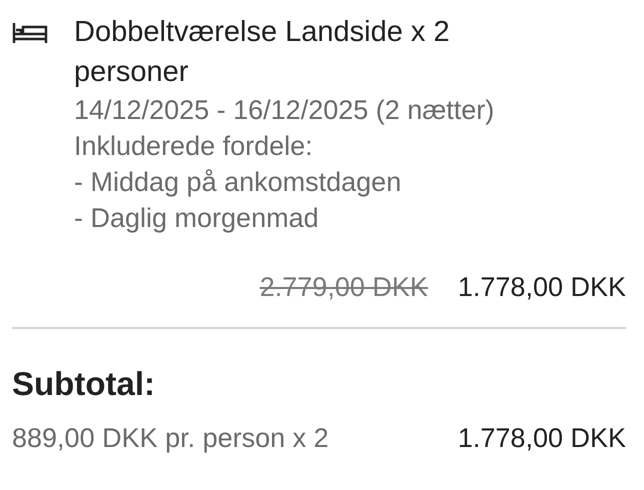  What do you see at coordinates (238, 182) in the screenshot?
I see `benefit-item: - Middag på ankomstdagen` at bounding box center [238, 182].